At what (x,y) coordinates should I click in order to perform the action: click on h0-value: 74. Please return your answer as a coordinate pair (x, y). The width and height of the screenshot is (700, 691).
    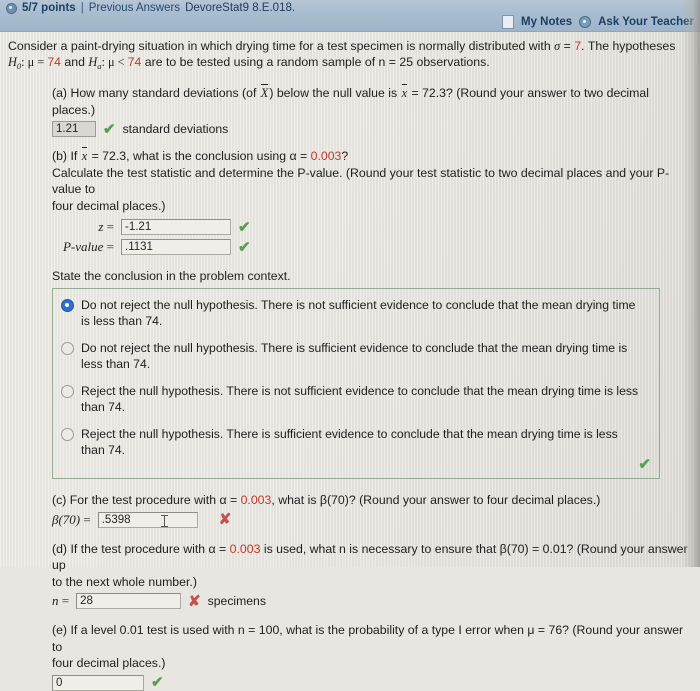
    Looking at the image, I should click on (54, 62).